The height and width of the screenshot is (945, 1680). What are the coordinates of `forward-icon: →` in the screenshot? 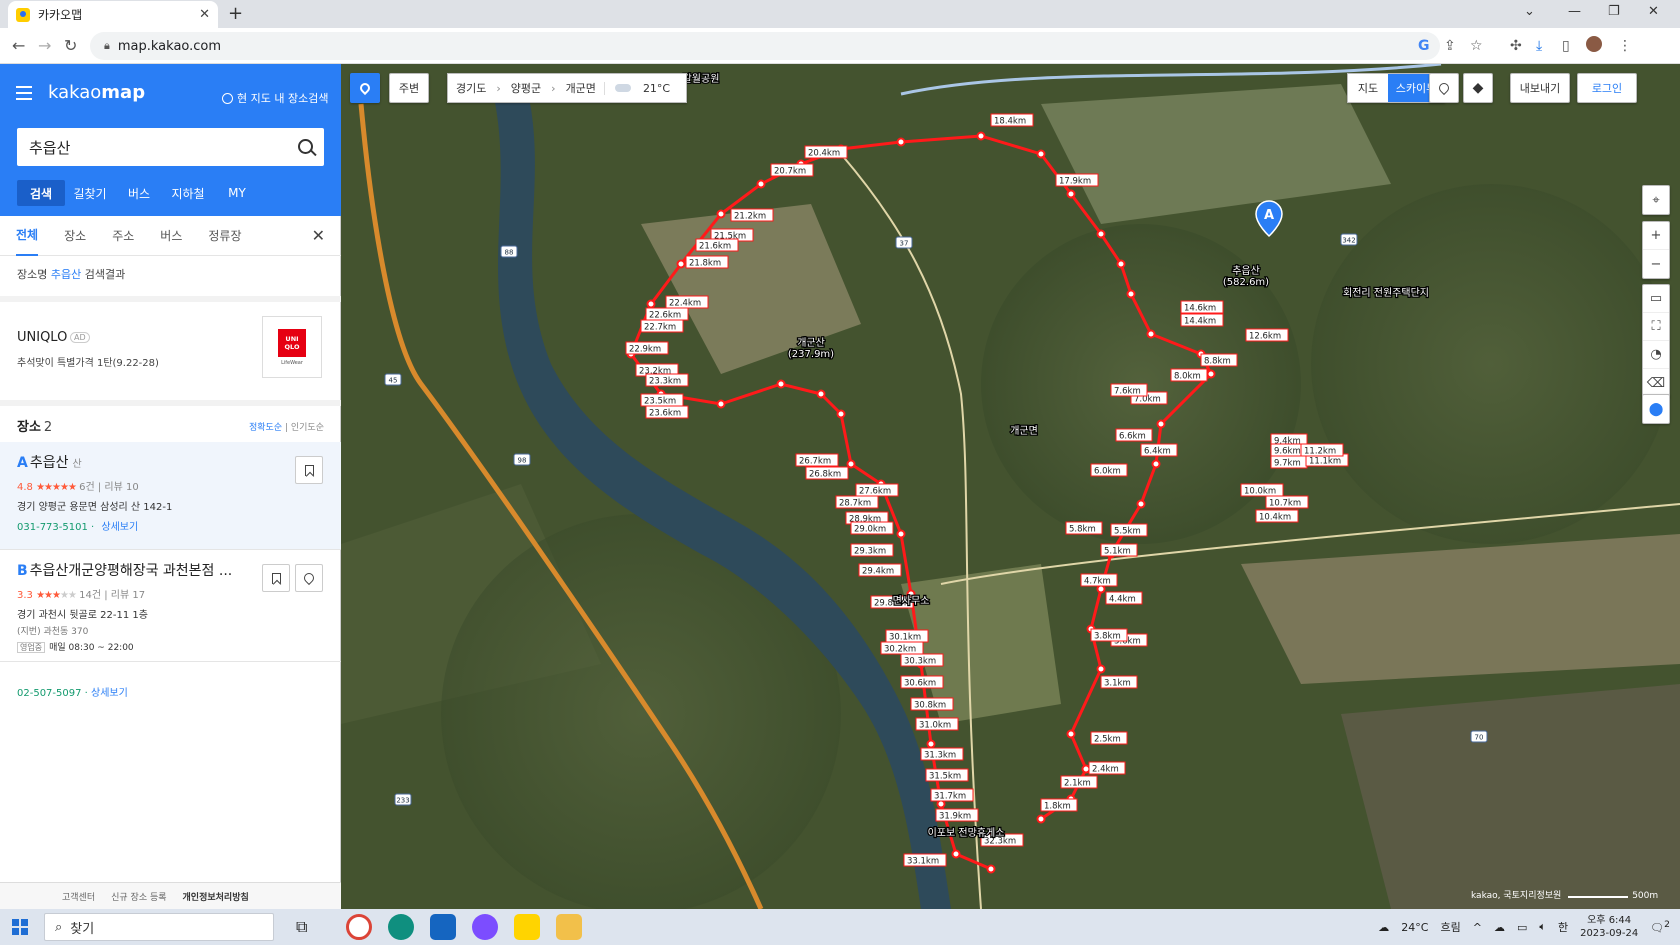 It's located at (44, 45).